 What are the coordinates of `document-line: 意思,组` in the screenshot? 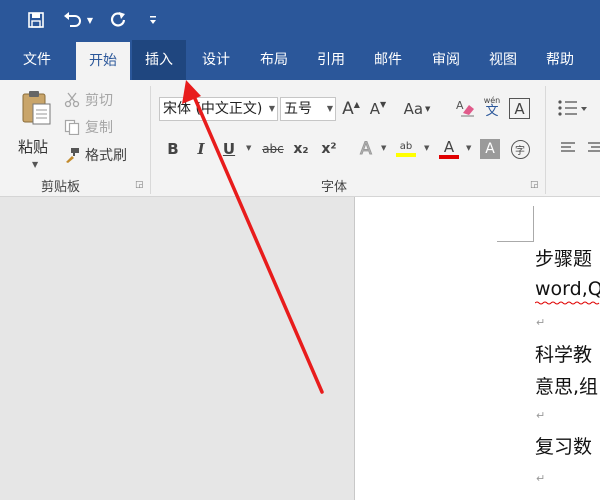 It's located at (567, 387).